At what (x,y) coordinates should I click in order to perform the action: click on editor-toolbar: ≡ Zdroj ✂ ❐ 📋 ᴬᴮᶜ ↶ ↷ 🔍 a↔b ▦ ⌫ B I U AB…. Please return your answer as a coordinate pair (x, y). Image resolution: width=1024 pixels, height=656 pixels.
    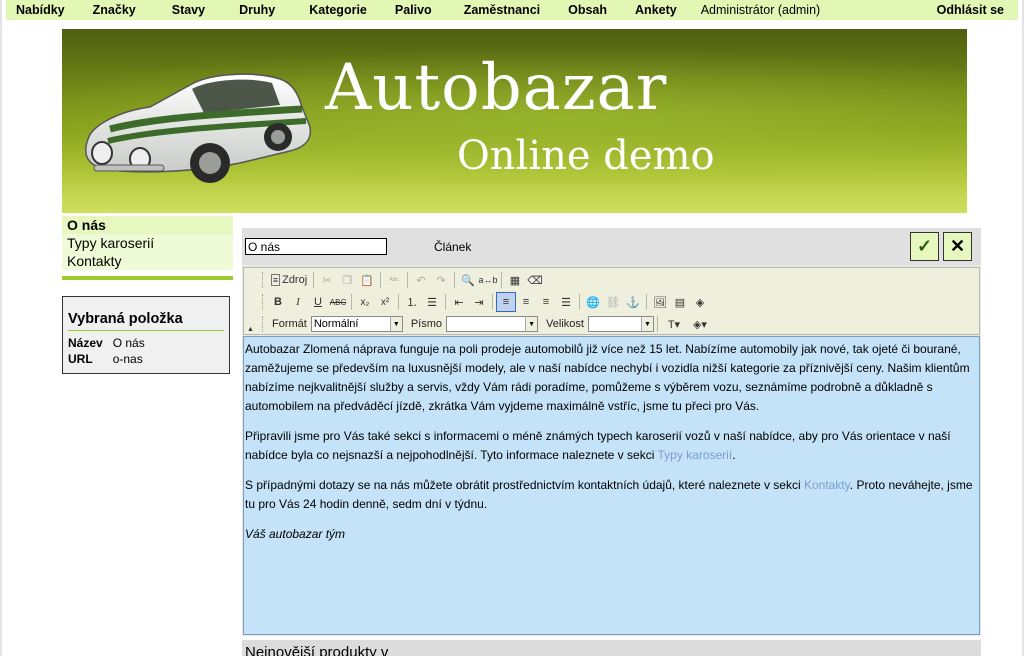
    Looking at the image, I should click on (611, 301).